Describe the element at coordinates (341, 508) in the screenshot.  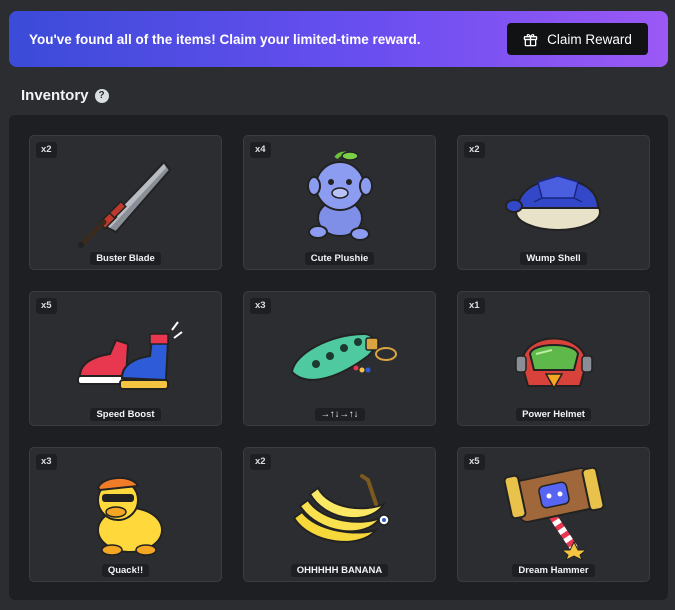
I see `banana-icon` at that location.